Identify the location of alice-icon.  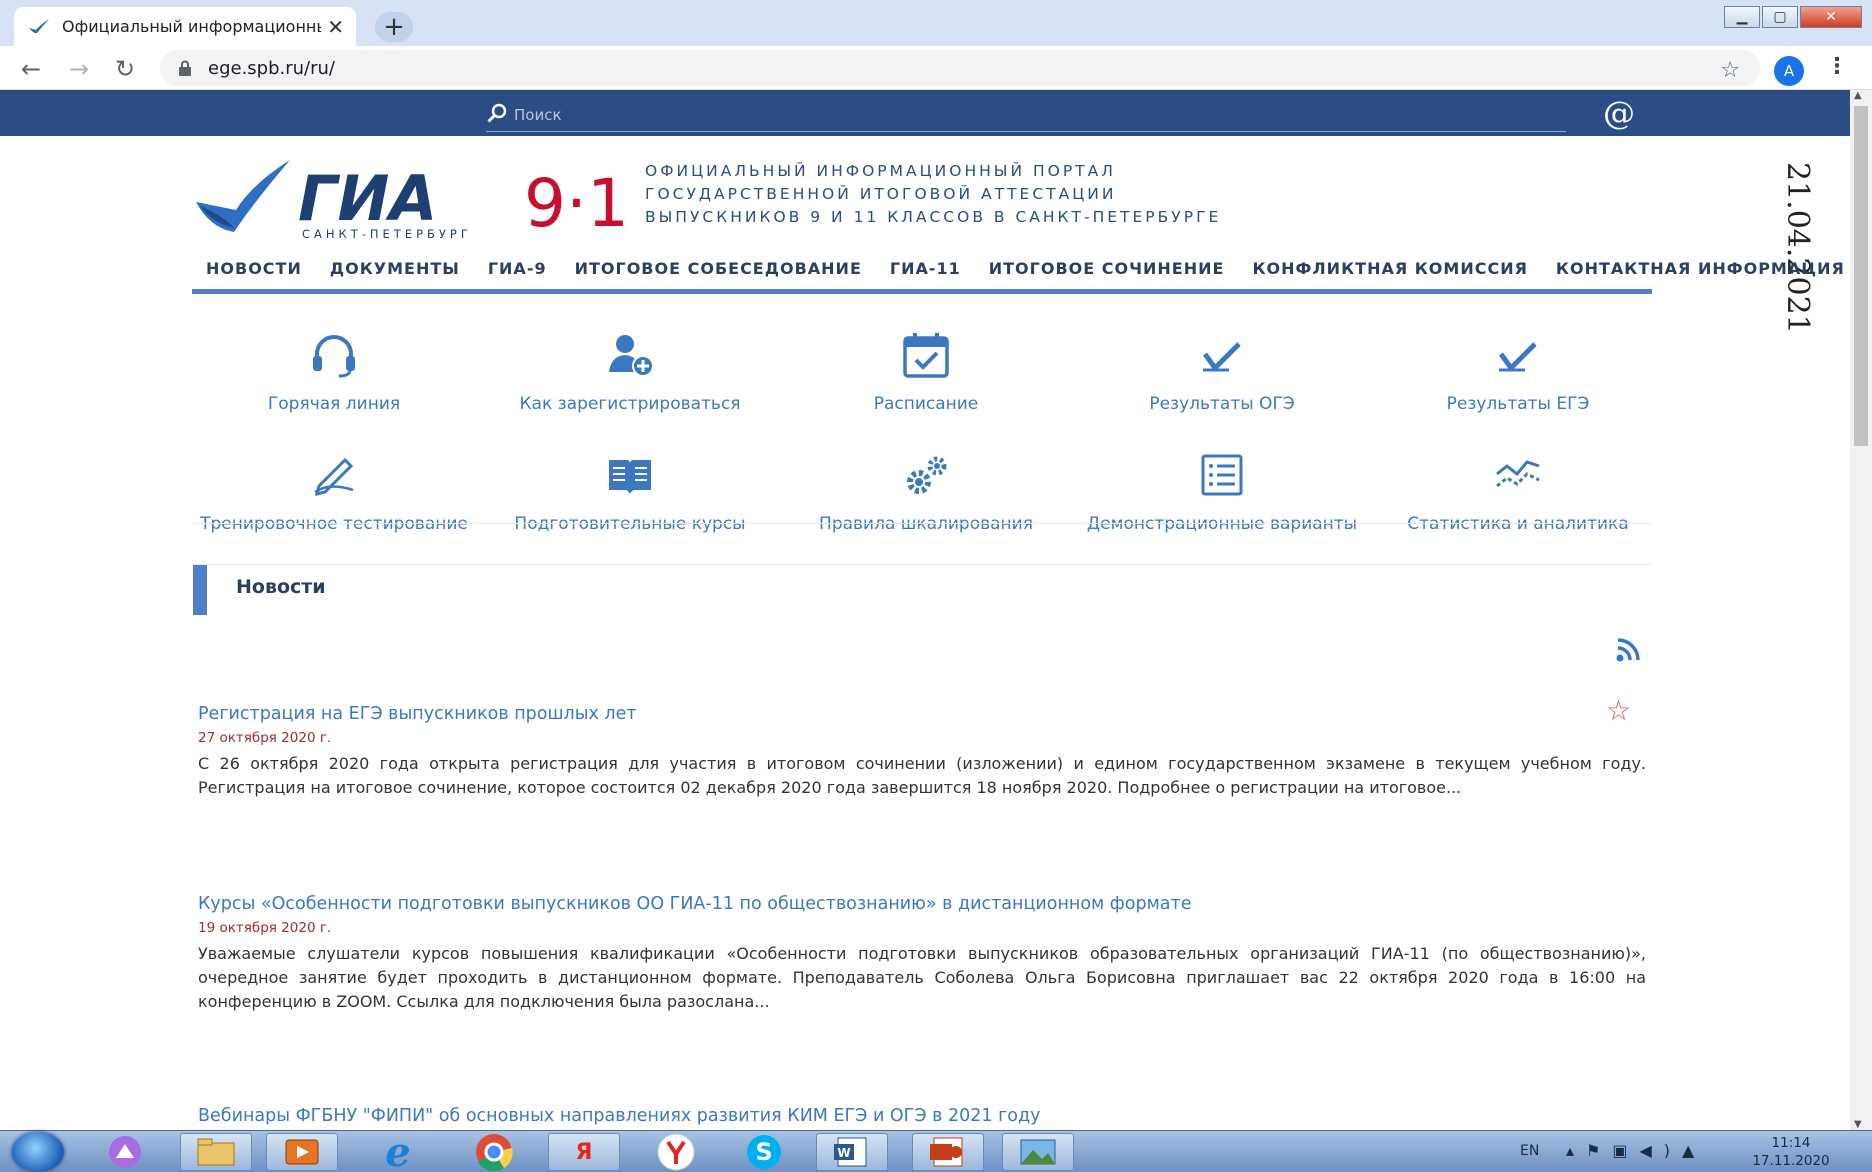
(125, 1152).